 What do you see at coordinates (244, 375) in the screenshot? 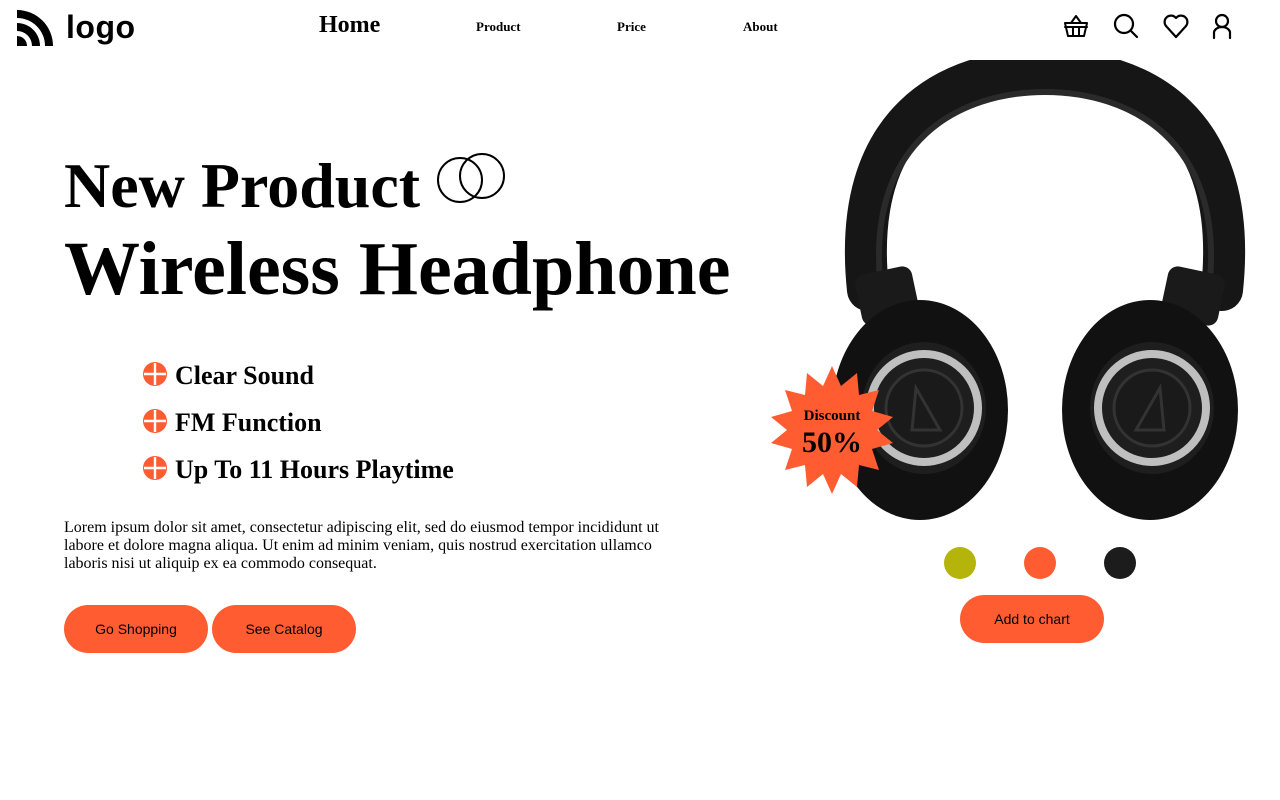
I see `feature-label: Clear Sound` at bounding box center [244, 375].